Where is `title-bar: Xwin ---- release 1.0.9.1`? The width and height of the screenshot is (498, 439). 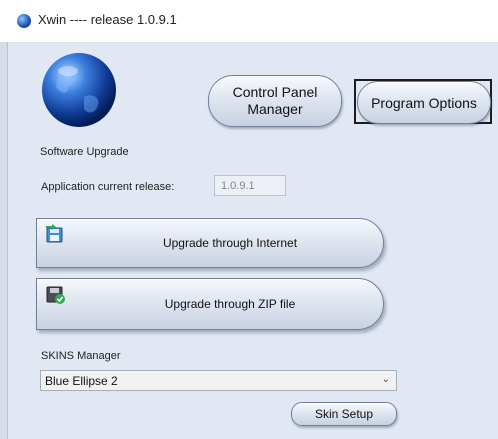
title-bar: Xwin ---- release 1.0.9.1 is located at coordinates (249, 21).